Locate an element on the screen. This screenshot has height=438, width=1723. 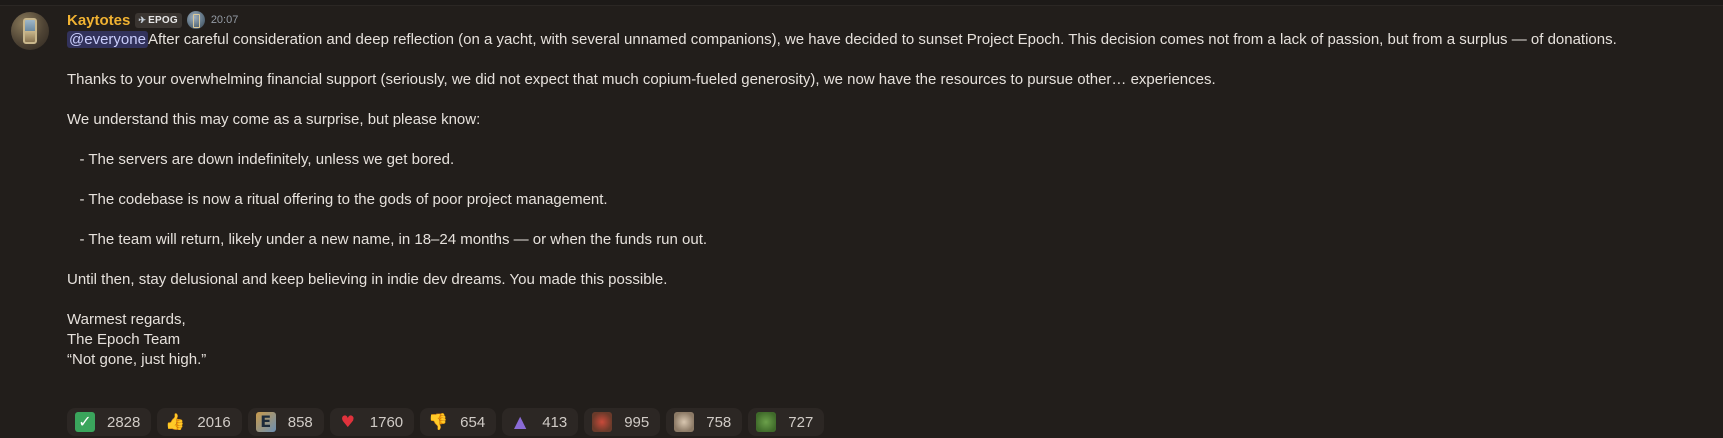
reaction-heart: ♥ 1760 is located at coordinates (372, 422).